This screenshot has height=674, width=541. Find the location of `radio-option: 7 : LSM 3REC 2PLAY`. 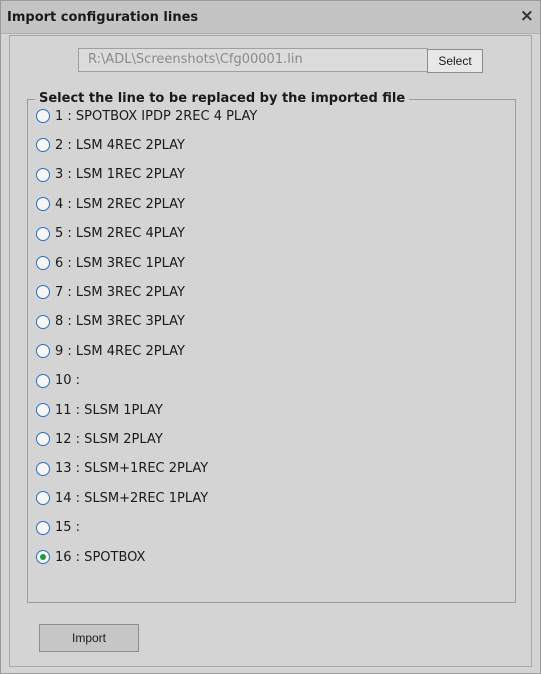

radio-option: 7 : LSM 3REC 2PLAY is located at coordinates (110, 292).